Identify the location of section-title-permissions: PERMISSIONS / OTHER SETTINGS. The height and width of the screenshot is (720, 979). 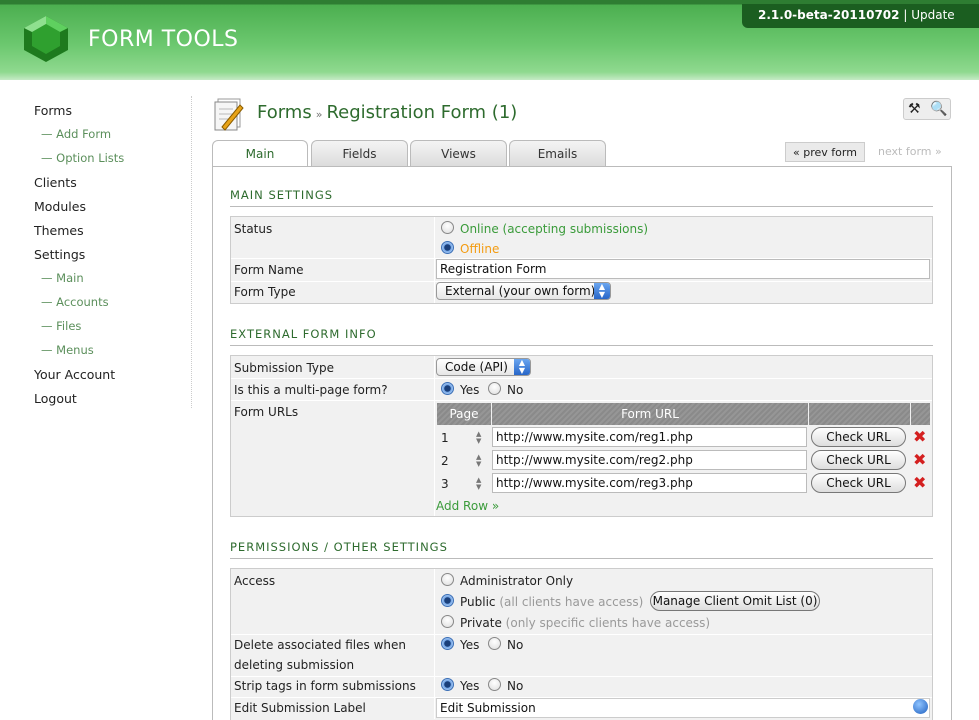
(339, 547).